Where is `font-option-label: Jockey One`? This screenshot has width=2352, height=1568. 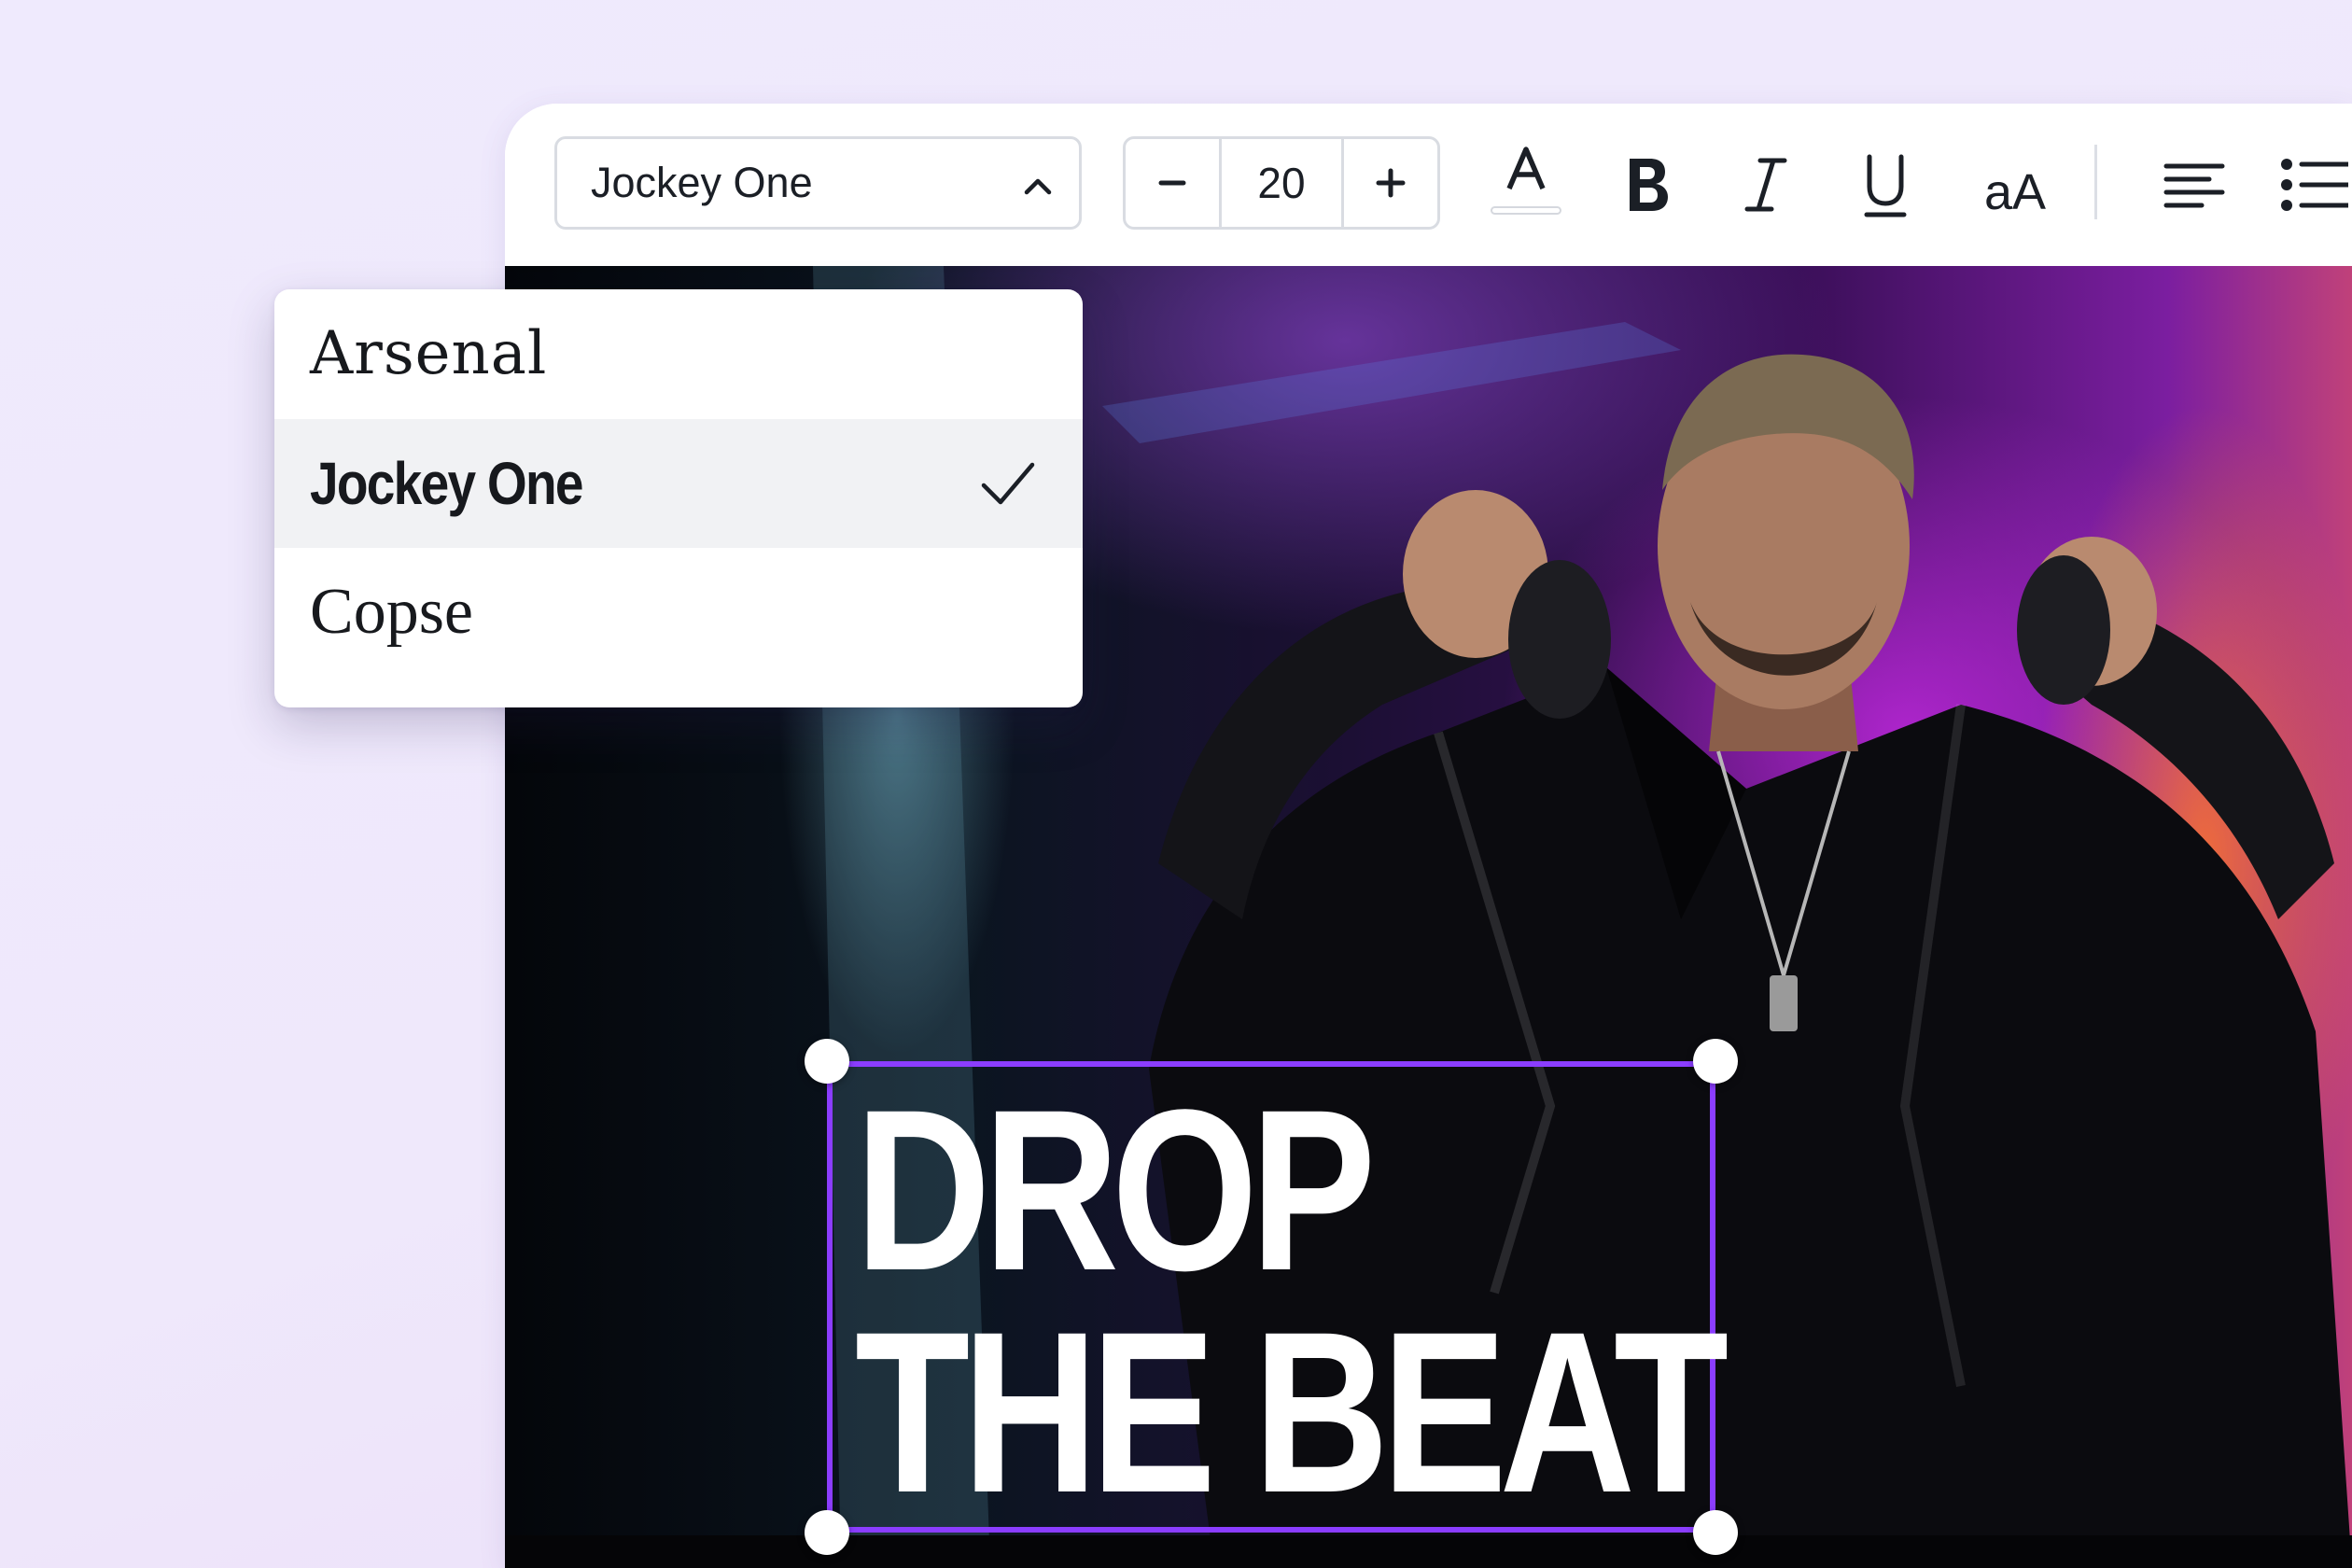
font-option-label: Jockey One is located at coordinates (447, 483).